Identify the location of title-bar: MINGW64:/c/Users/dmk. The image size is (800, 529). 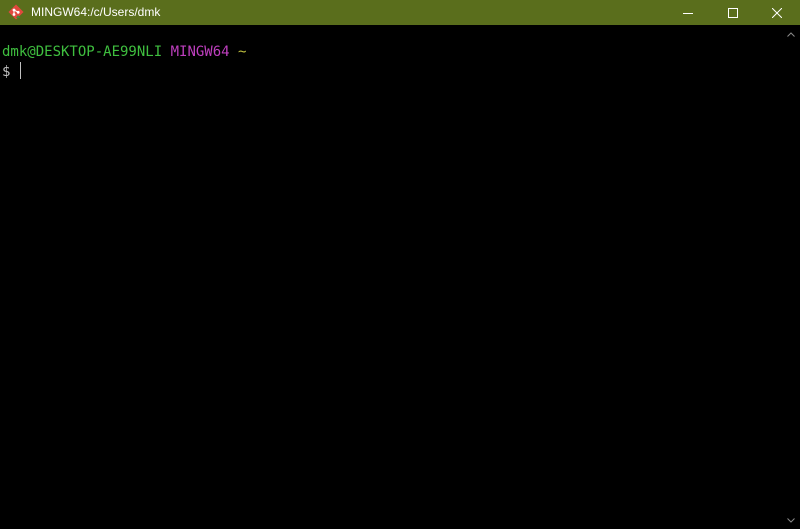
(400, 12).